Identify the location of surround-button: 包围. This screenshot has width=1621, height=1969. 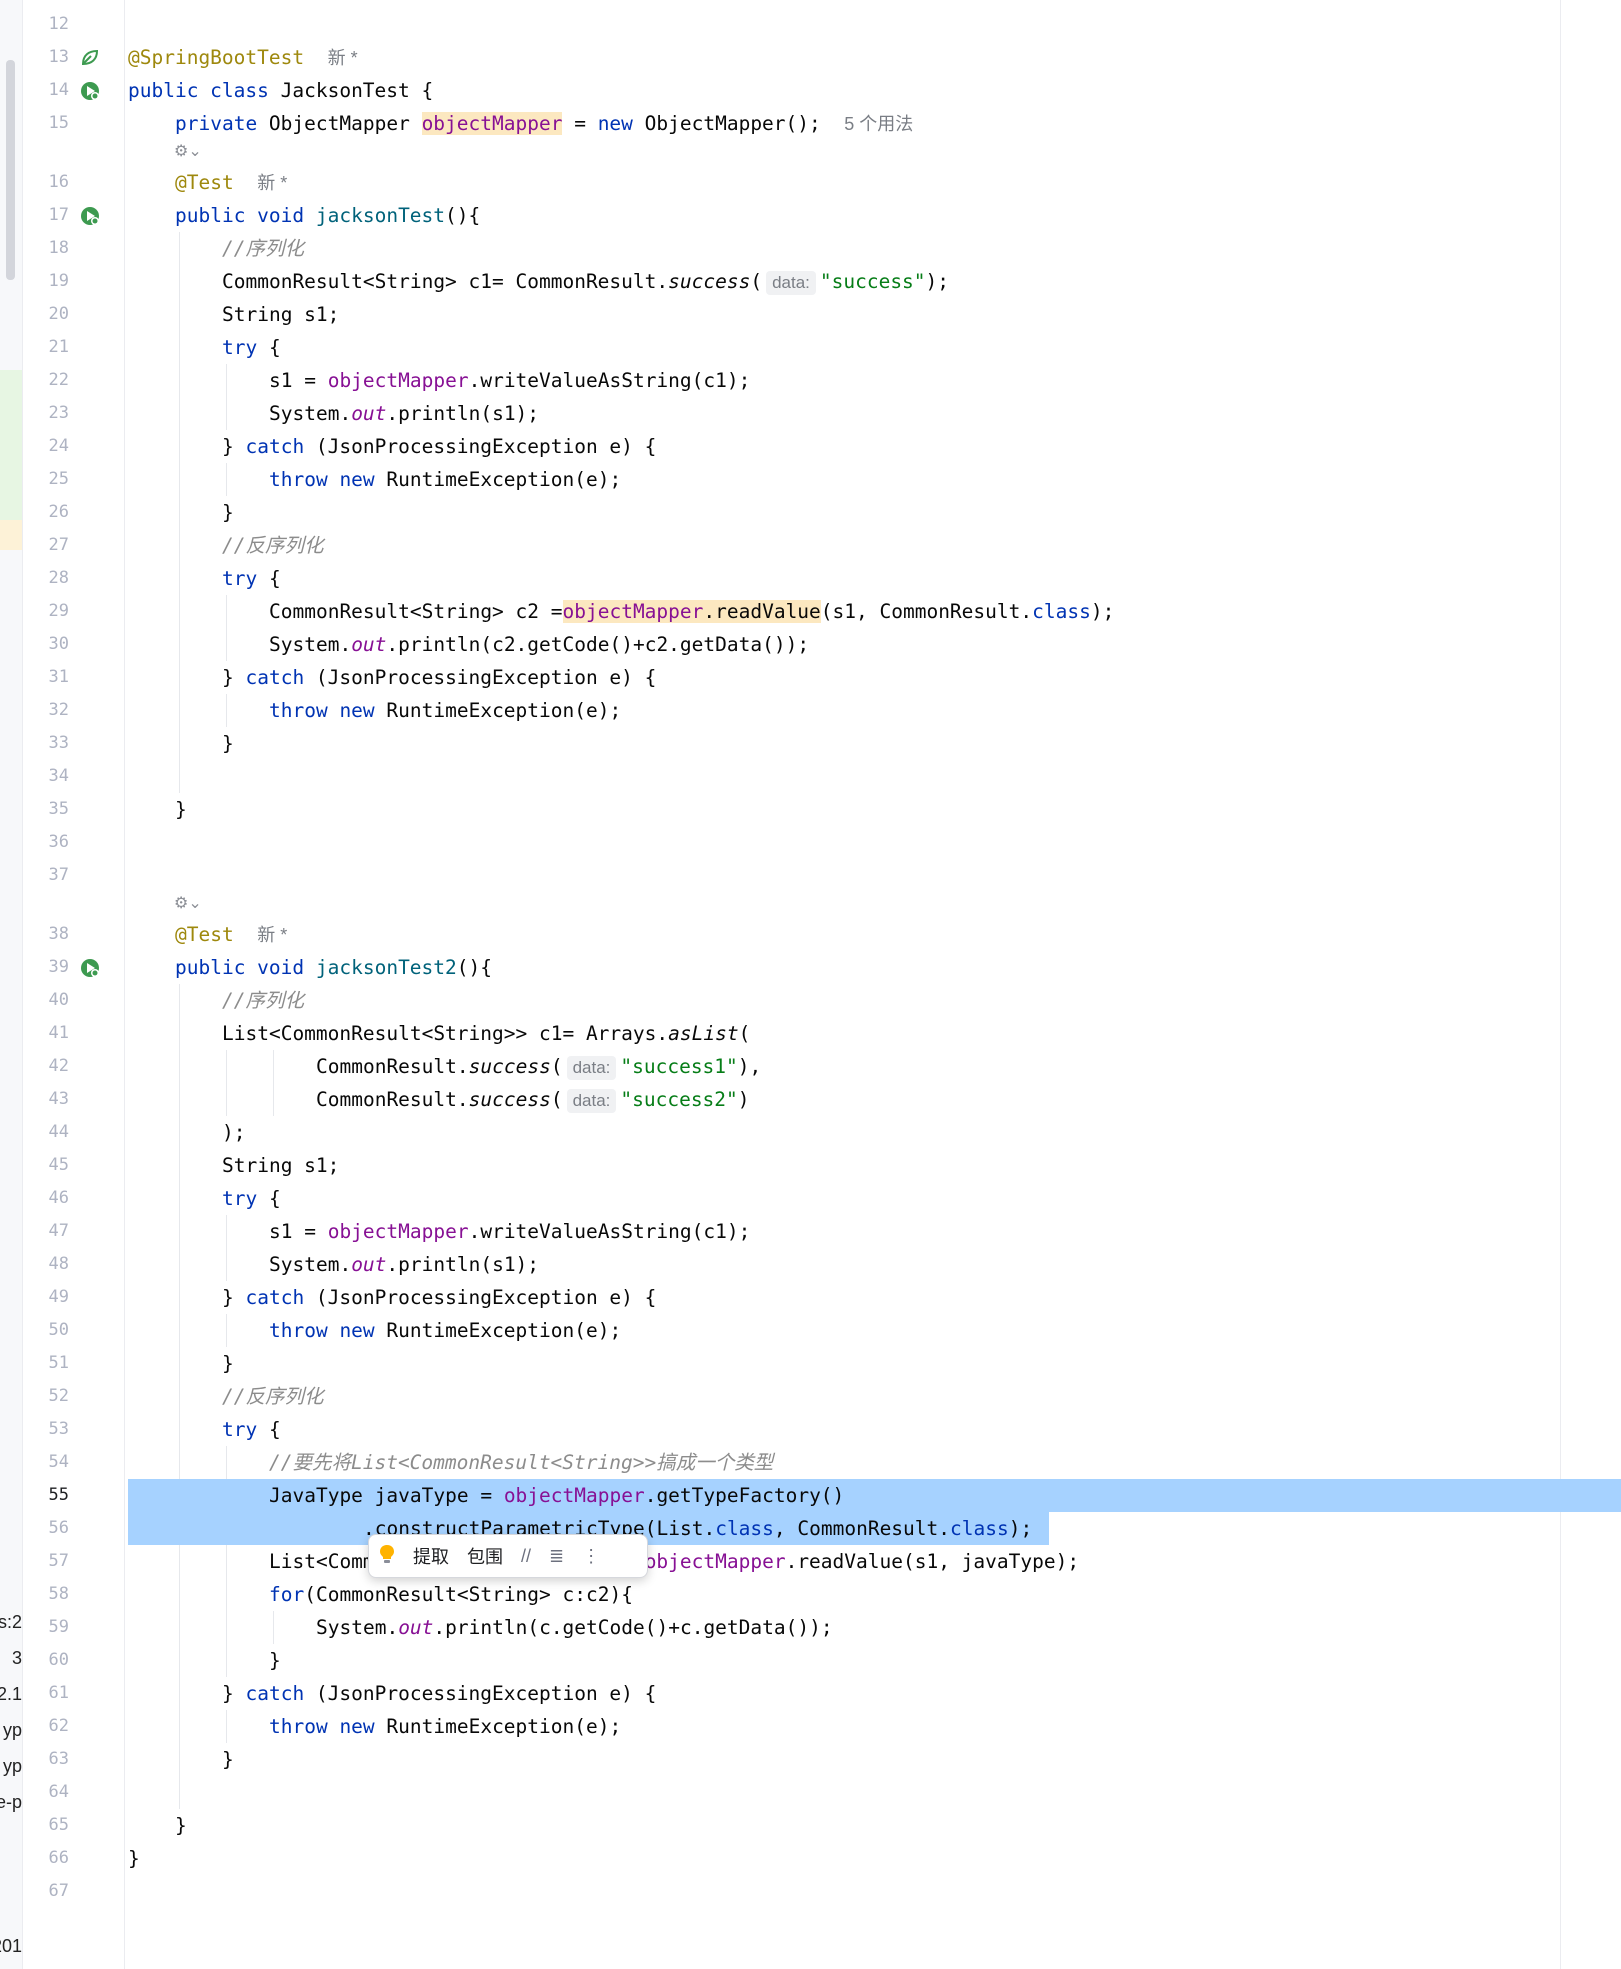
(485, 1556).